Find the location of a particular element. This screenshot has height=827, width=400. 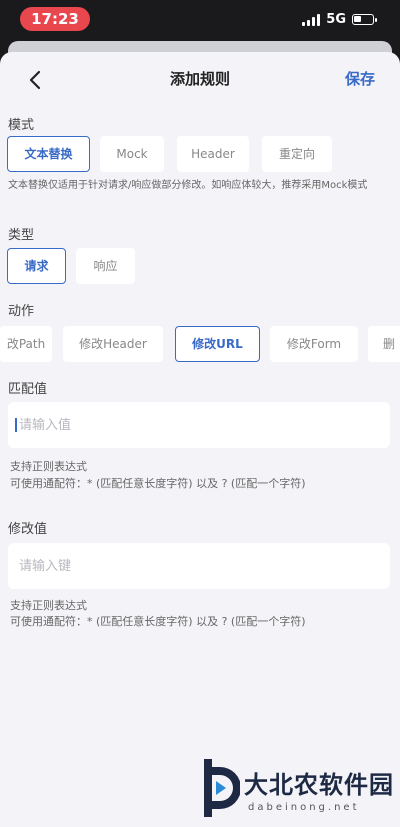

type-options: 请求 响应 is located at coordinates (200, 266).